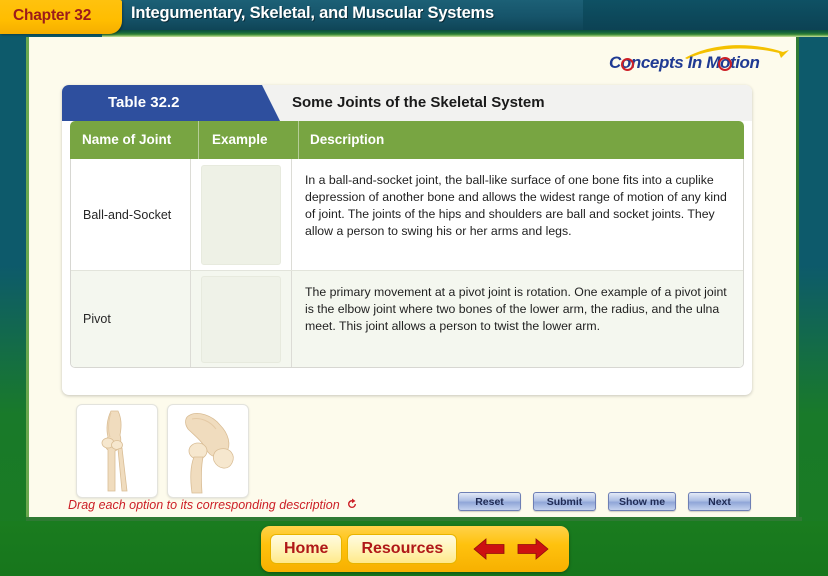 The width and height of the screenshot is (828, 576). I want to click on elbow-joint-image, so click(117, 451).